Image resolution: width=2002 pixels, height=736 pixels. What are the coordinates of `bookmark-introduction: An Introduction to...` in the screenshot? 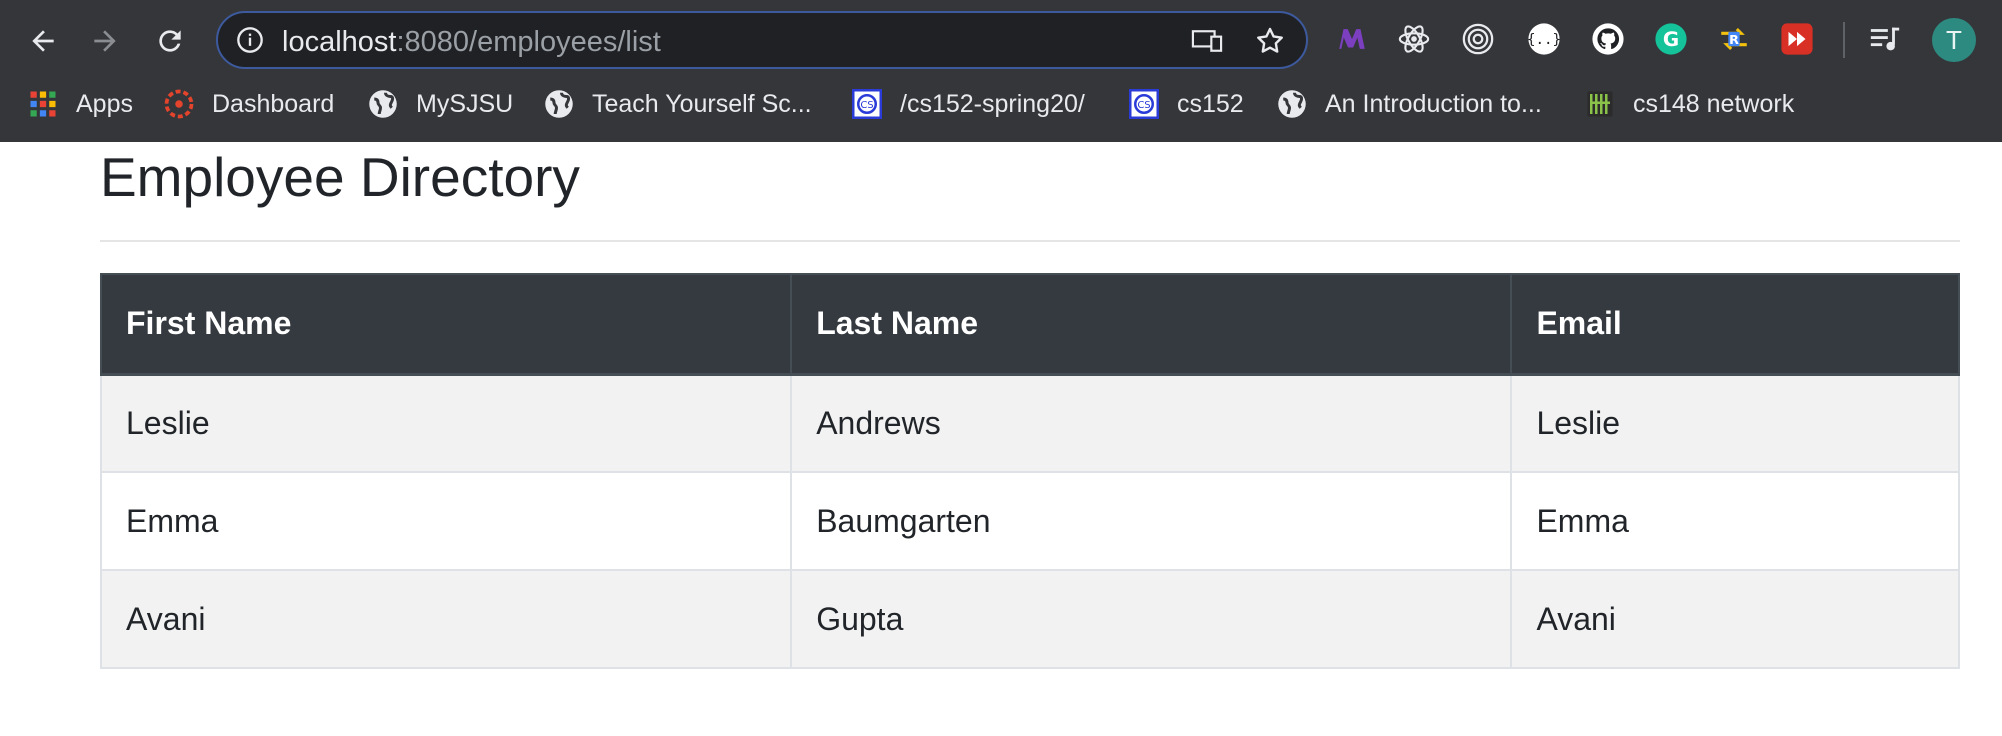 It's located at (1409, 104).